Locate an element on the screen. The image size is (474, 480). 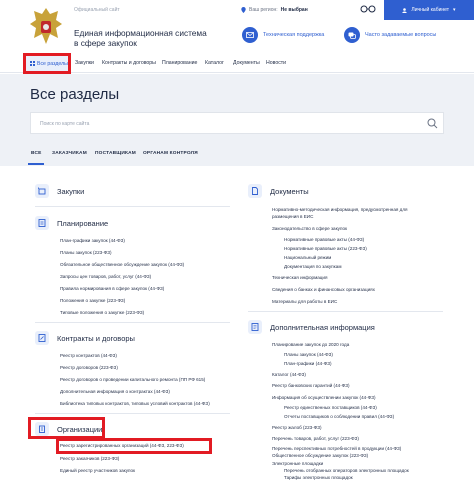
page-title: Все разделы is located at coordinates (75, 94).